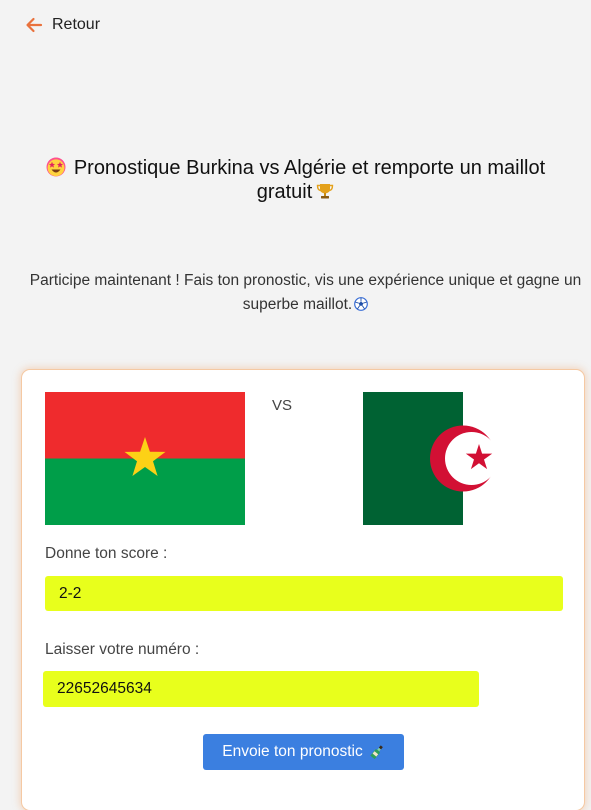 The height and width of the screenshot is (810, 591). What do you see at coordinates (284, 192) in the screenshot?
I see `title-line-2: gratuit` at bounding box center [284, 192].